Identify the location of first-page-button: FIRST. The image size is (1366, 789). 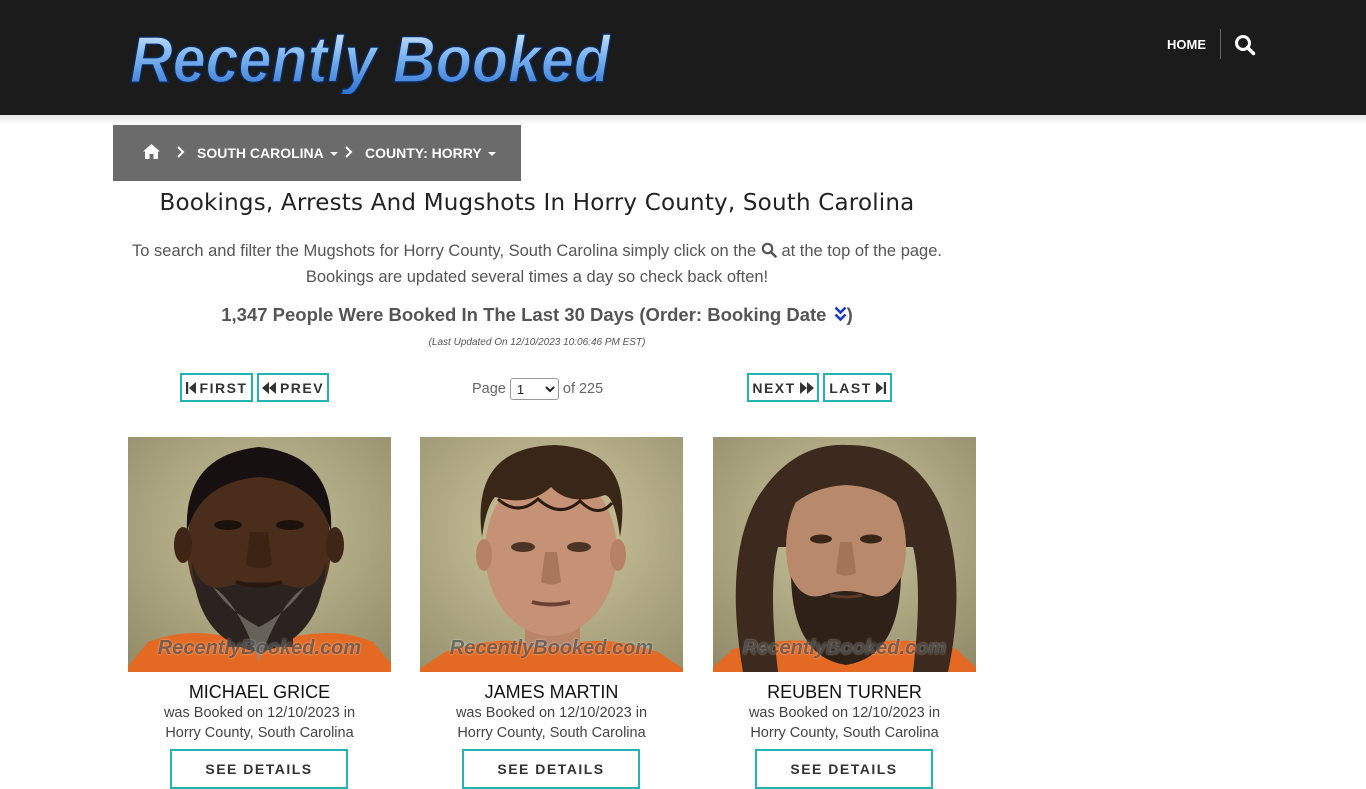
(216, 387).